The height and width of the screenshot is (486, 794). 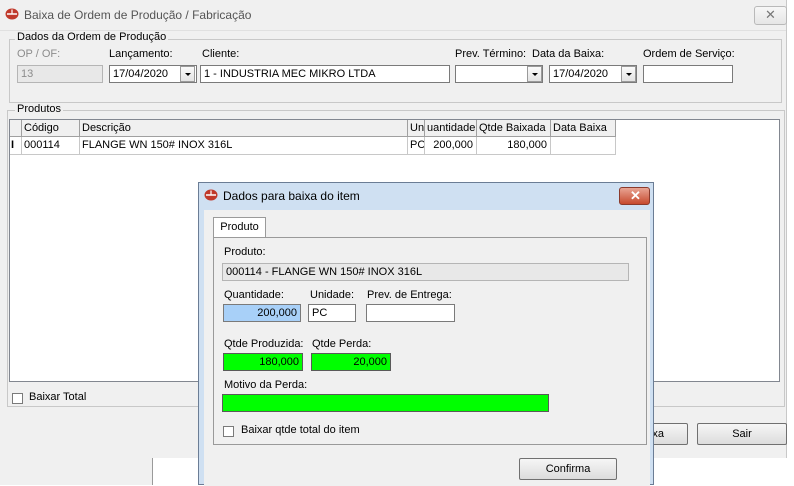 What do you see at coordinates (51, 146) in the screenshot?
I see `table-cell-codigo: 000114` at bounding box center [51, 146].